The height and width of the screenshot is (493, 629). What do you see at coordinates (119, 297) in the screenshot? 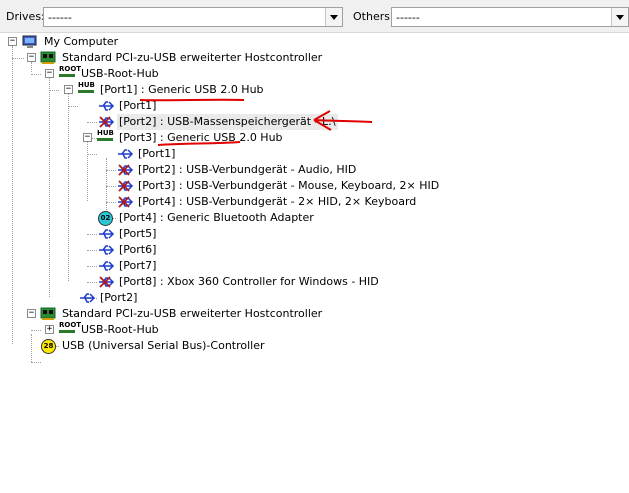
I see `tree-item-label: [Port2]` at bounding box center [119, 297].